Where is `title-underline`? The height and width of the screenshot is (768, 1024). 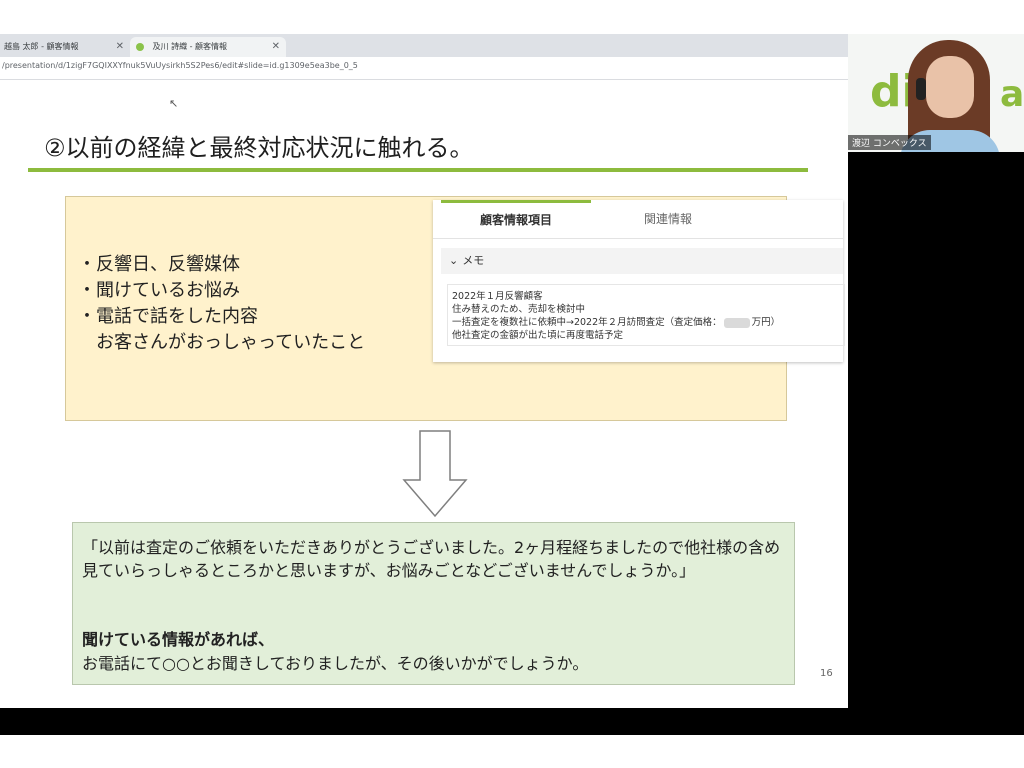
title-underline is located at coordinates (418, 170).